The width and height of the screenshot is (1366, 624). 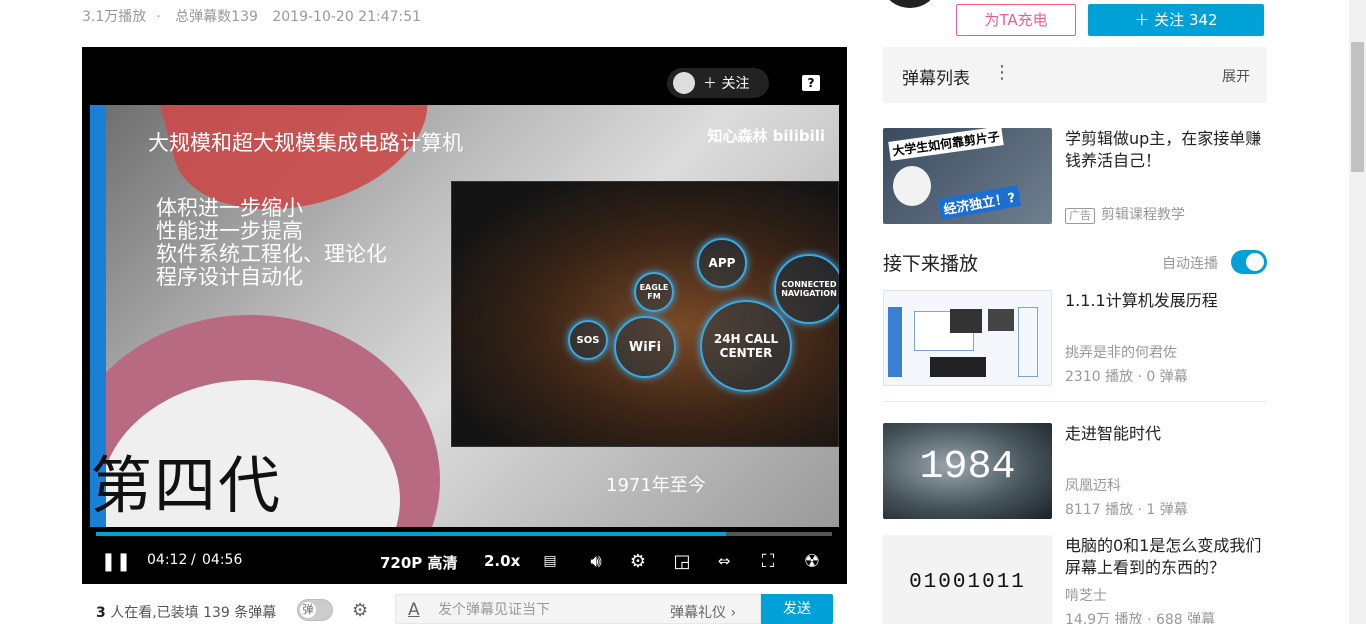 What do you see at coordinates (305, 143) in the screenshot?
I see `slide-title: 大规模和超大规模集成电路计算机` at bounding box center [305, 143].